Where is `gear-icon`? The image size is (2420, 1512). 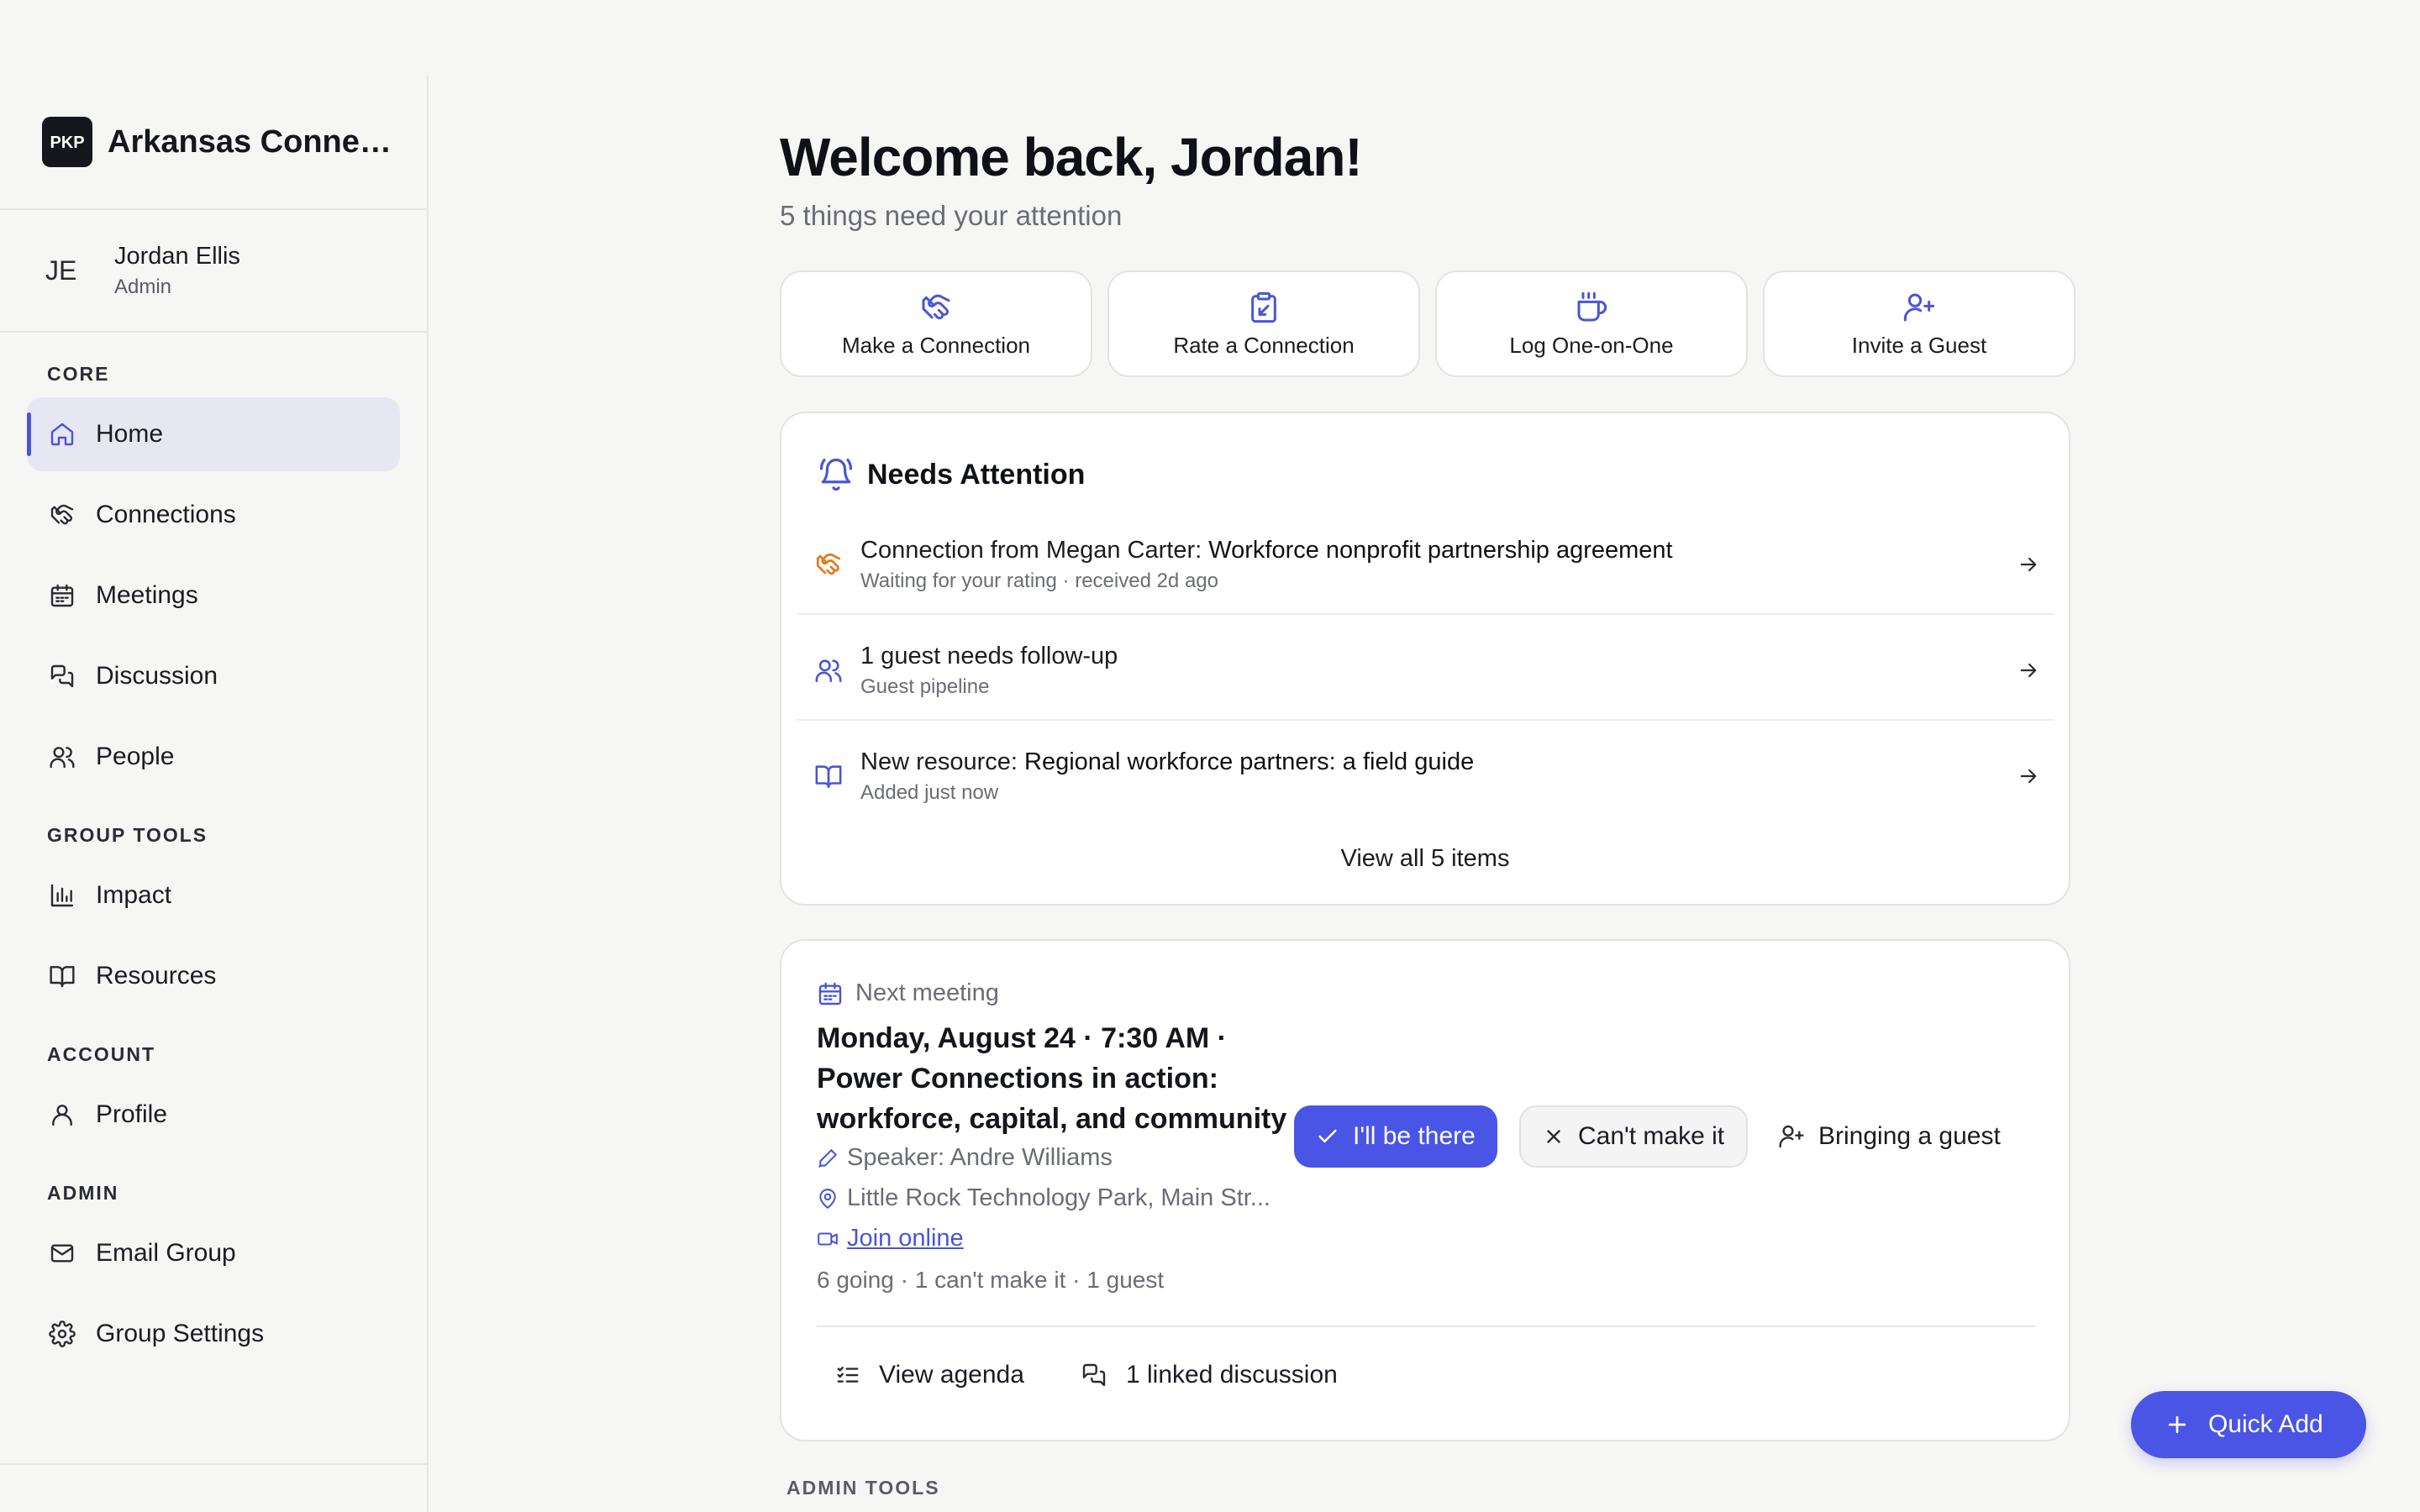 gear-icon is located at coordinates (62, 1334).